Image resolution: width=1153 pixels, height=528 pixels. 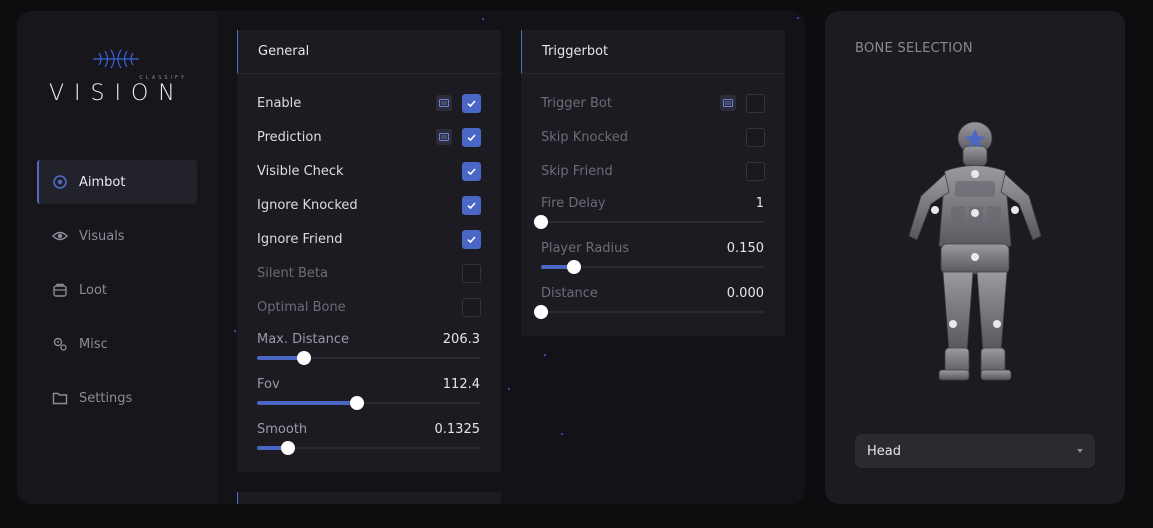 I want to click on bone-neck-marker, so click(x=975, y=174).